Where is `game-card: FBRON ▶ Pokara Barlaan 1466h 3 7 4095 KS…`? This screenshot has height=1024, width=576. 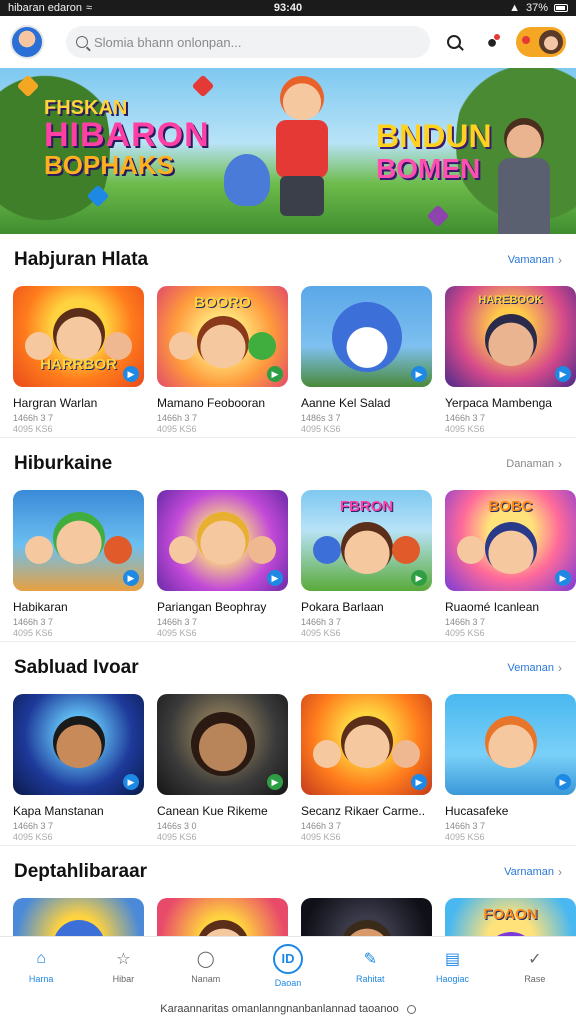 game-card: FBRON ▶ Pokara Barlaan 1466h 3 7 4095 KS… is located at coordinates (366, 564).